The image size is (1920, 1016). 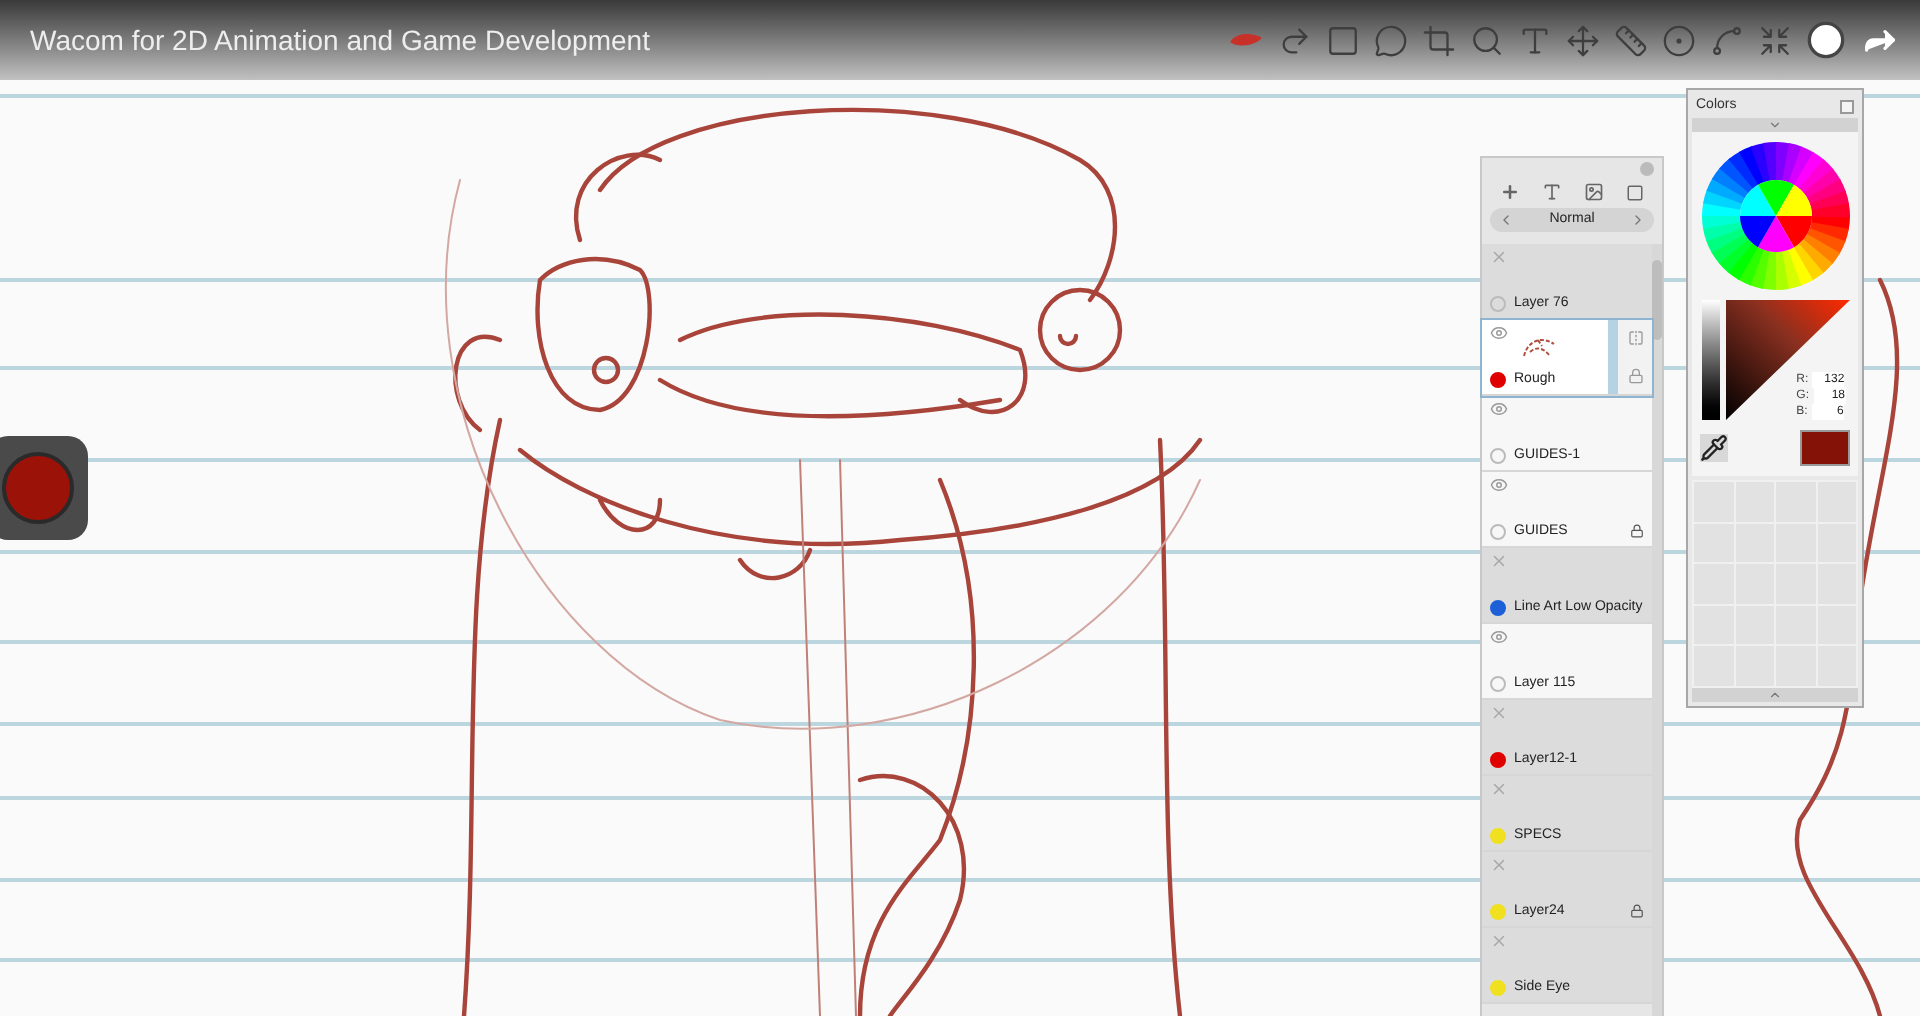 What do you see at coordinates (1391, 40) in the screenshot?
I see `speech-bubble-icon` at bounding box center [1391, 40].